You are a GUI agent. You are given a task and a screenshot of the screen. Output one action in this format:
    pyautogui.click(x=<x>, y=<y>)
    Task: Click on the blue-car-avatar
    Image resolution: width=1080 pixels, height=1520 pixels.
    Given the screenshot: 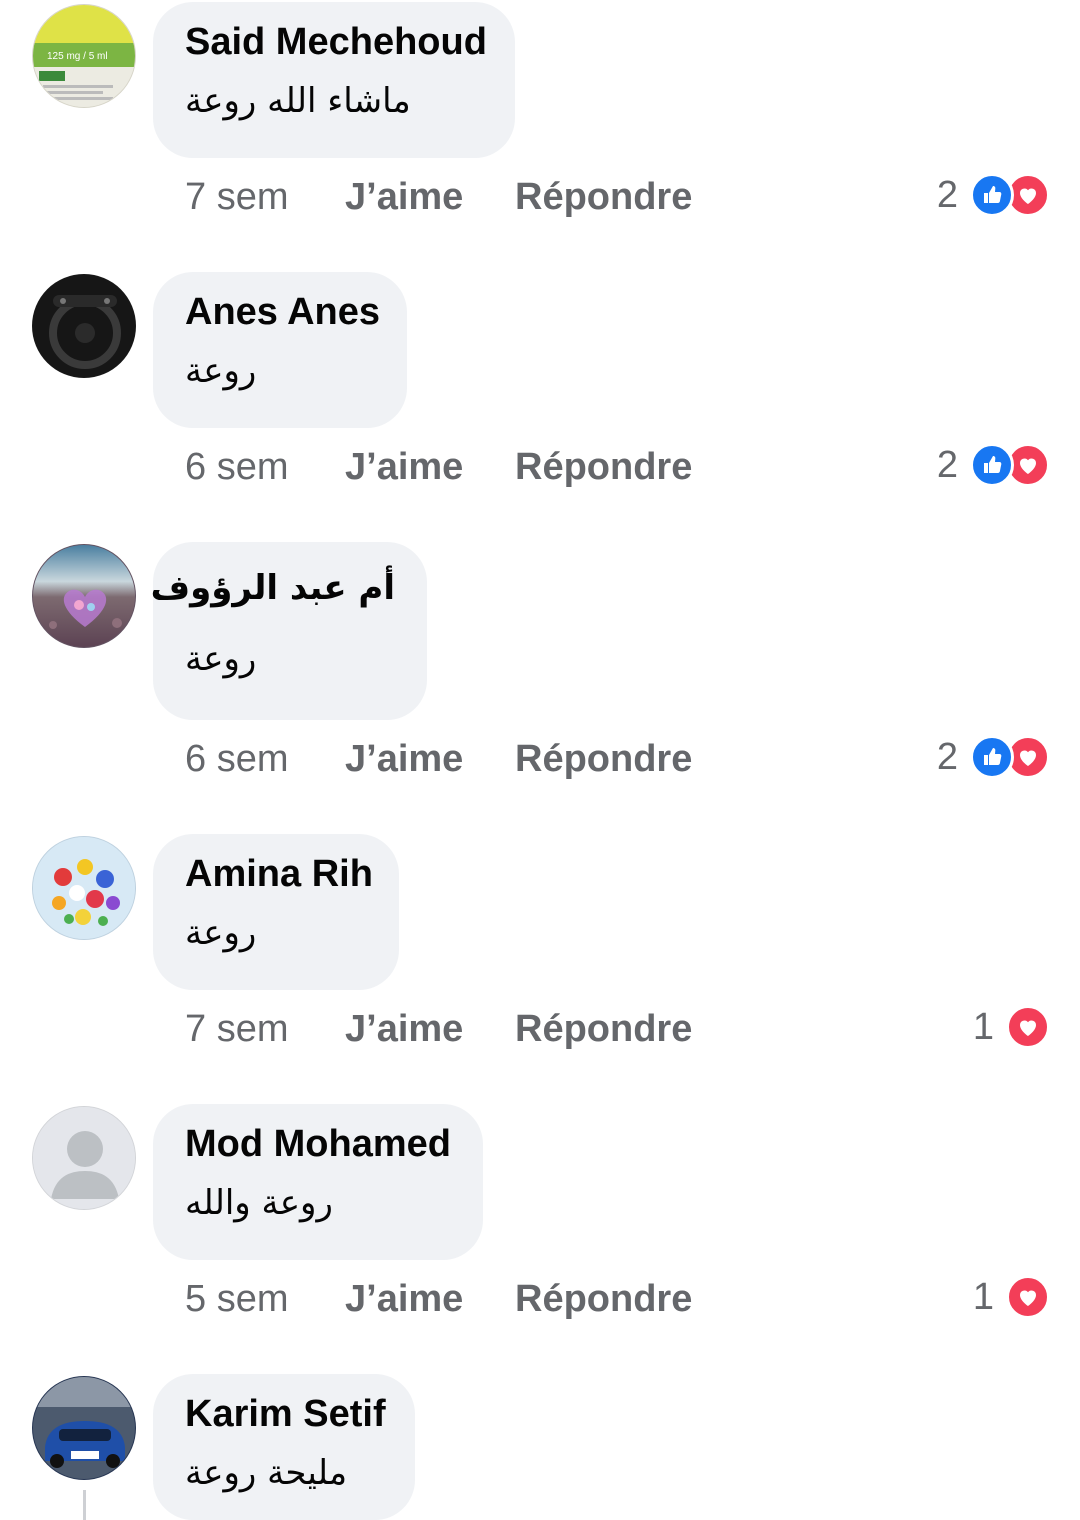 What is the action you would take?
    pyautogui.click(x=84, y=1428)
    